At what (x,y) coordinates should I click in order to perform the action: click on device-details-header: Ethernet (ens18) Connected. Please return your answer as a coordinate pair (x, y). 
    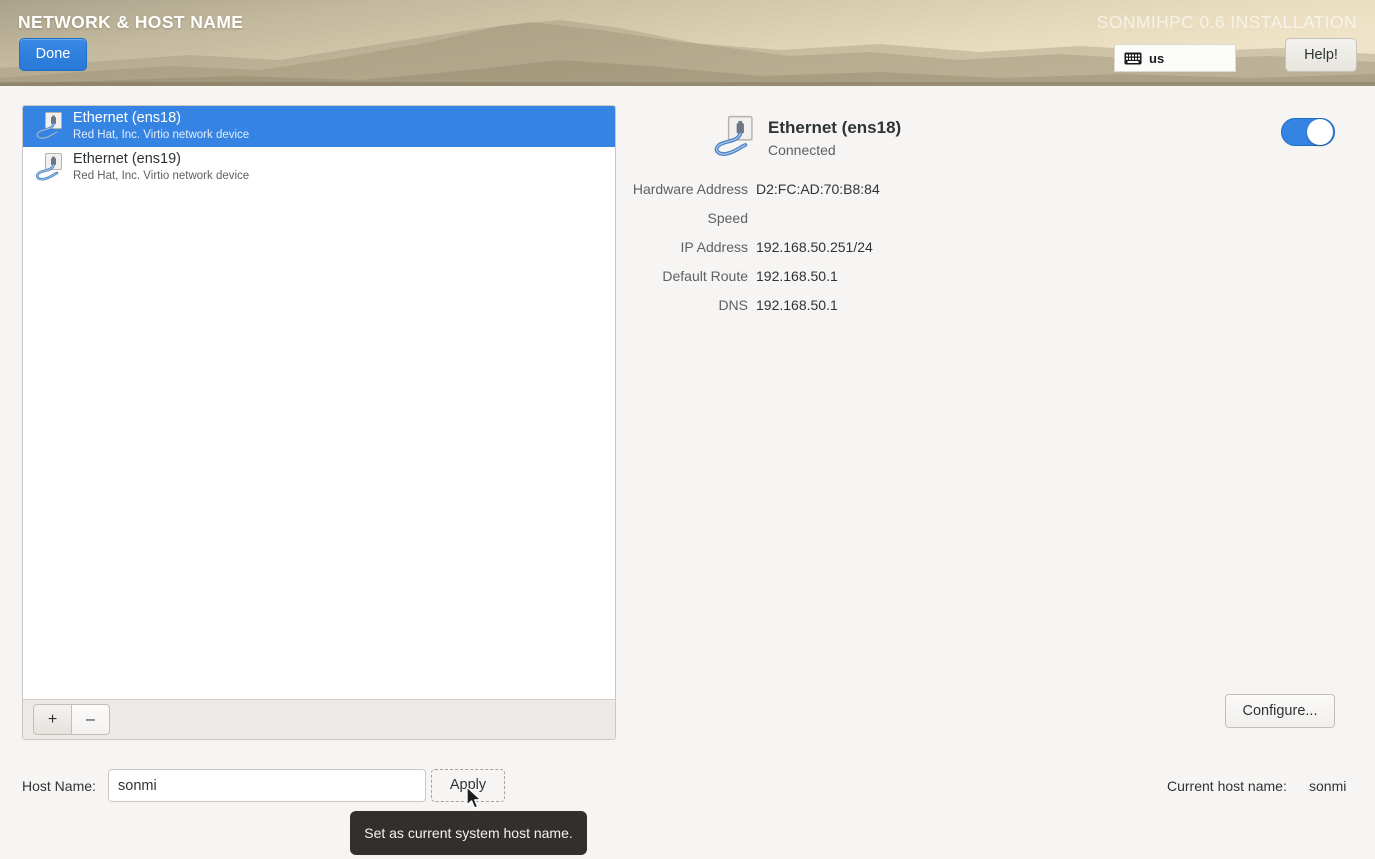
    Looking at the image, I should click on (805, 137).